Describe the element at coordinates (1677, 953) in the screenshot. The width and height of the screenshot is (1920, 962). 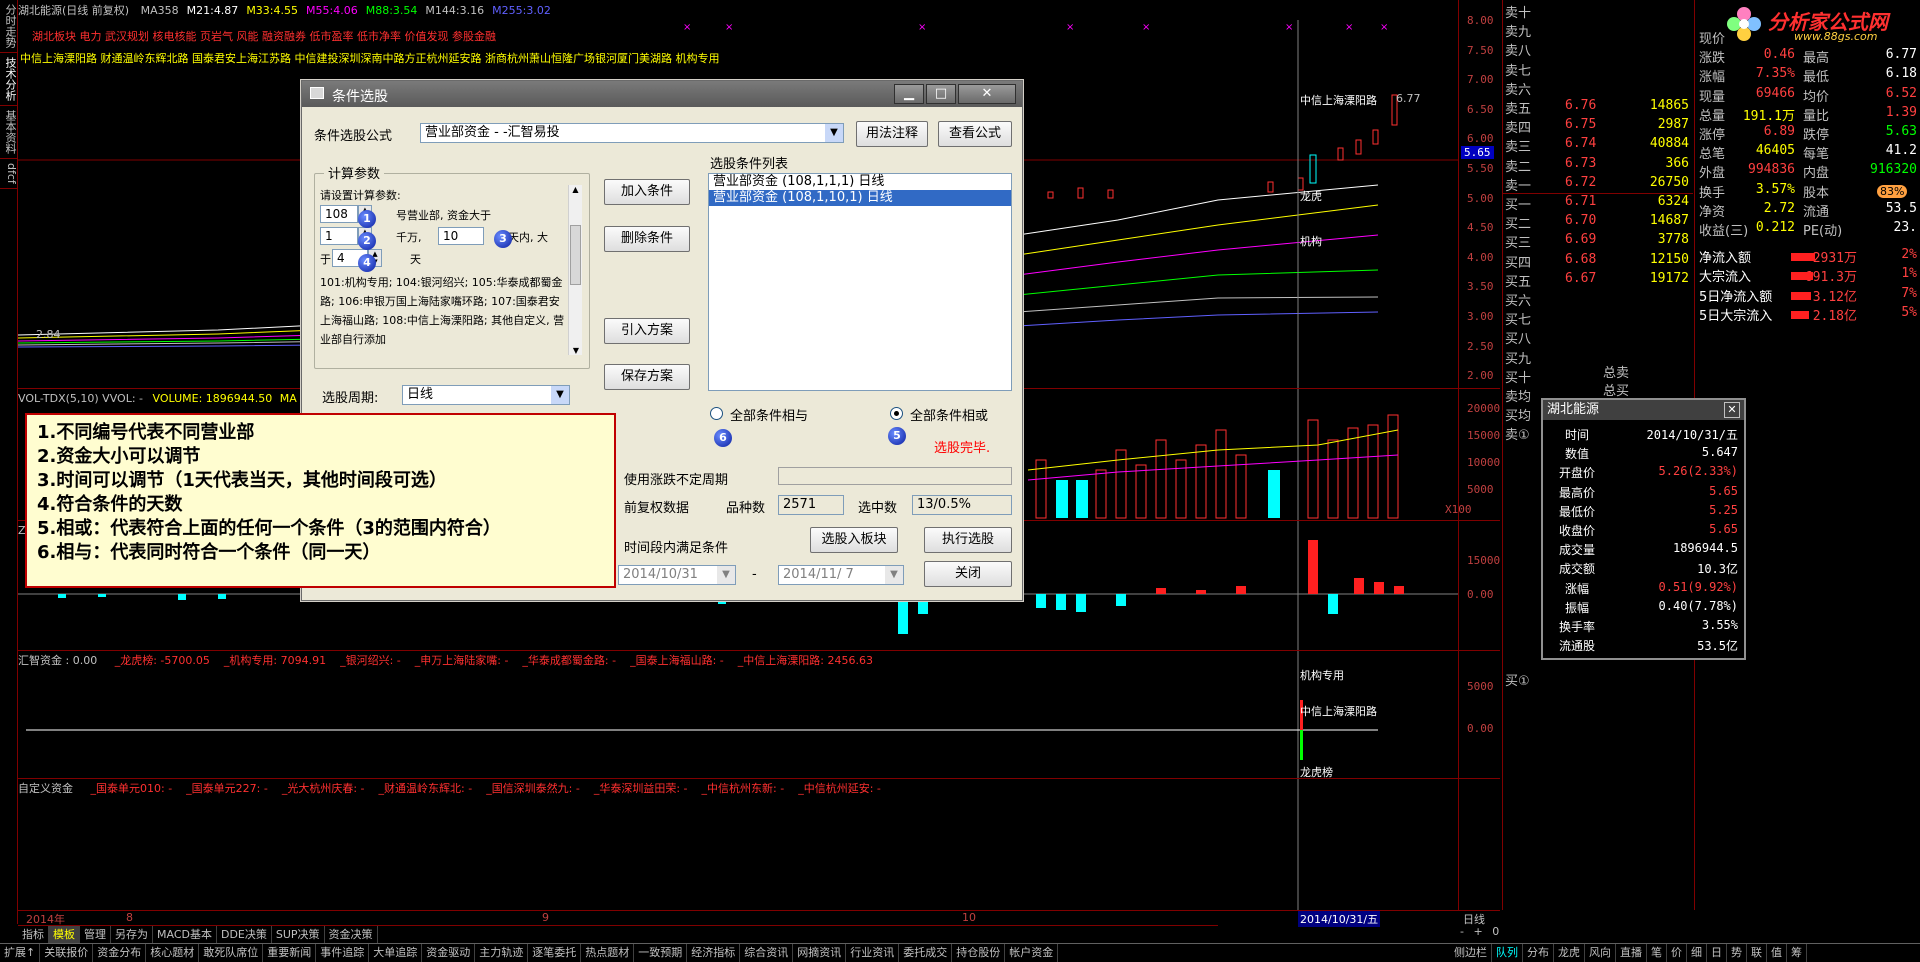
I see `status-right-item: 价` at that location.